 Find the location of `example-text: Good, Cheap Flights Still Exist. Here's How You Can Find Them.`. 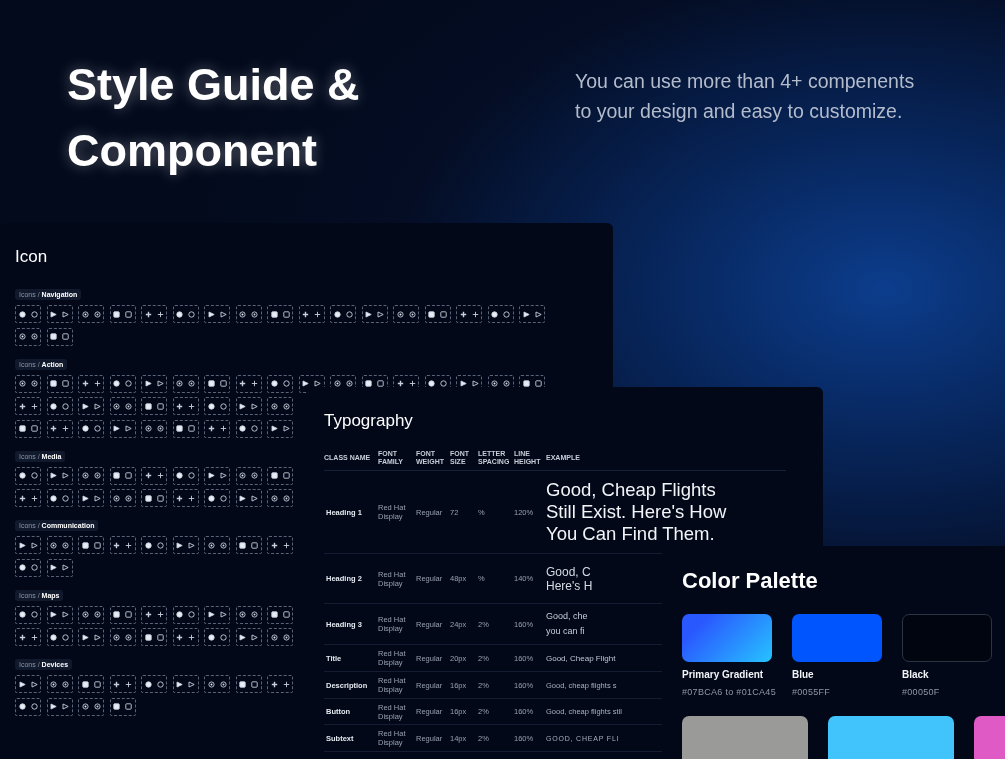

example-text: Good, Cheap Flights Still Exist. Here's How You Can Find Them. is located at coordinates (636, 512).